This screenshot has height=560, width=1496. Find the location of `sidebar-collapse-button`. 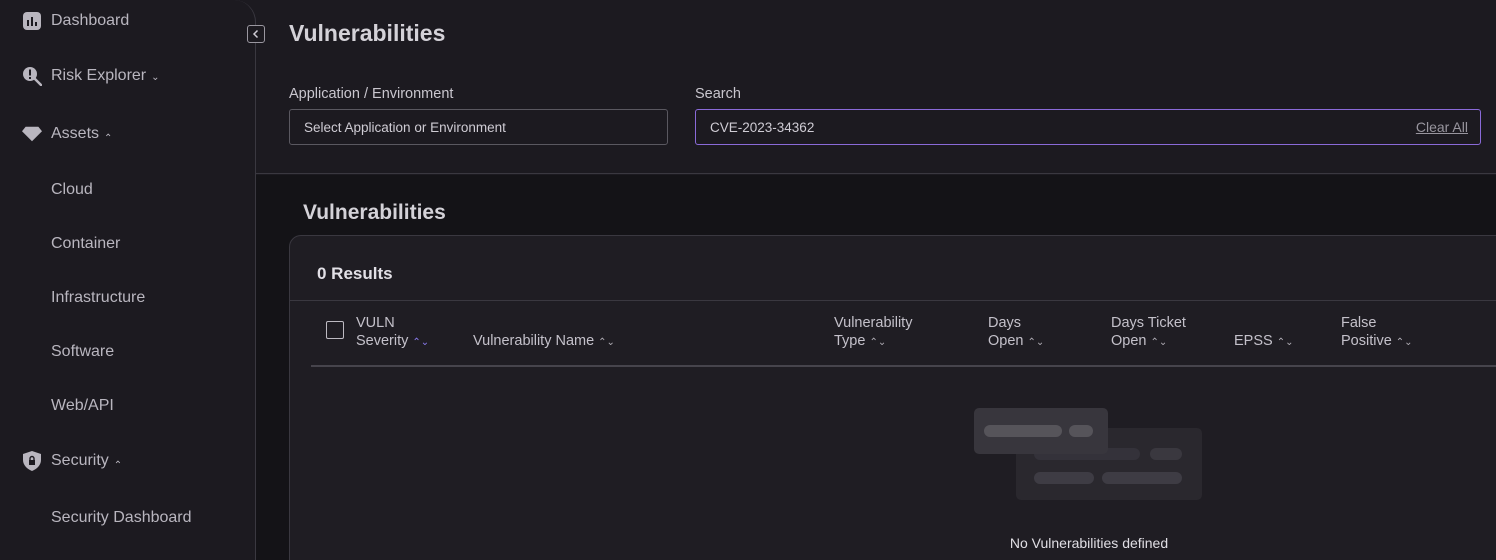

sidebar-collapse-button is located at coordinates (256, 34).